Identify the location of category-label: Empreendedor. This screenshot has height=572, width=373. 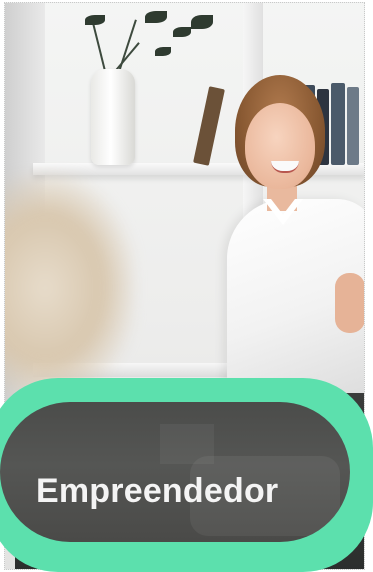
(157, 491).